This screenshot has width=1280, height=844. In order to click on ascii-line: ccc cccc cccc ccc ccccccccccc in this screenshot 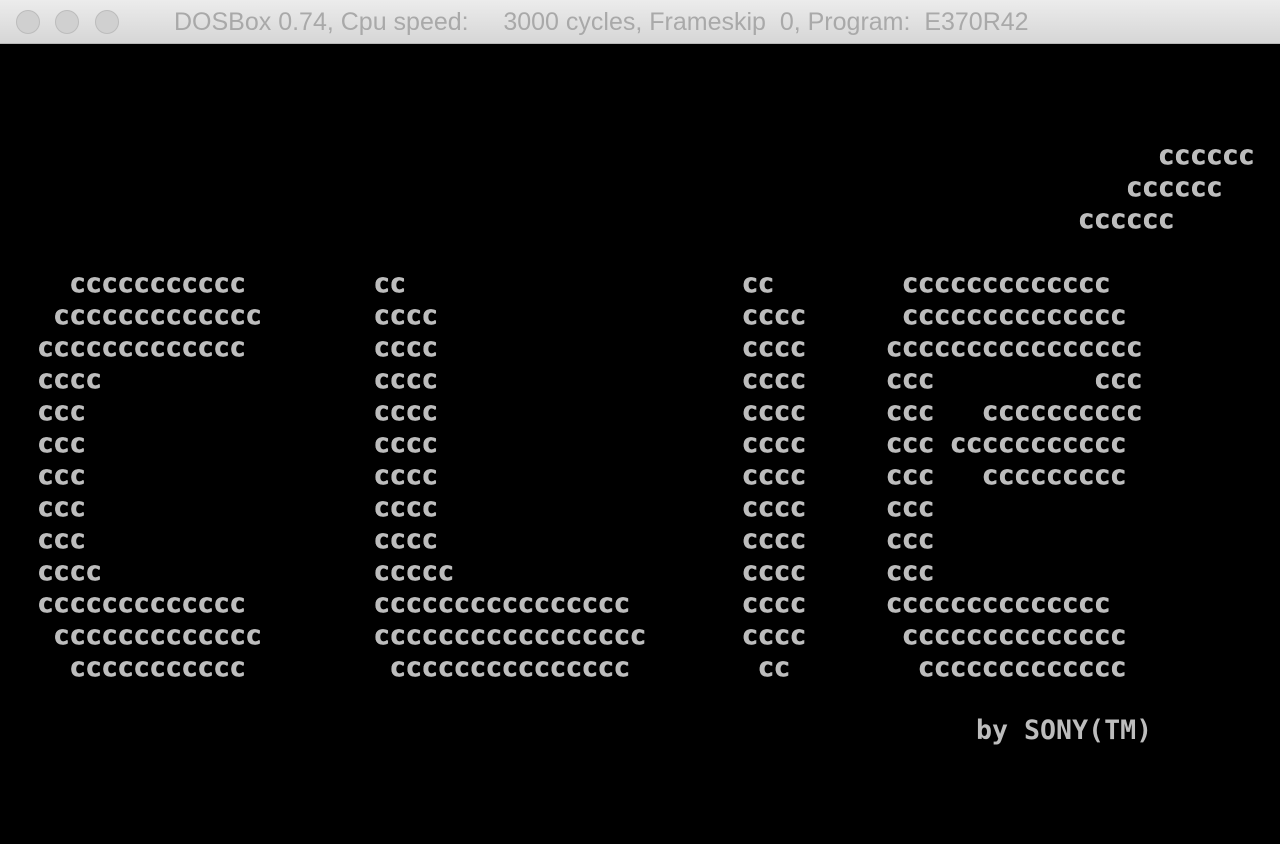, I will do `click(563, 443)`.